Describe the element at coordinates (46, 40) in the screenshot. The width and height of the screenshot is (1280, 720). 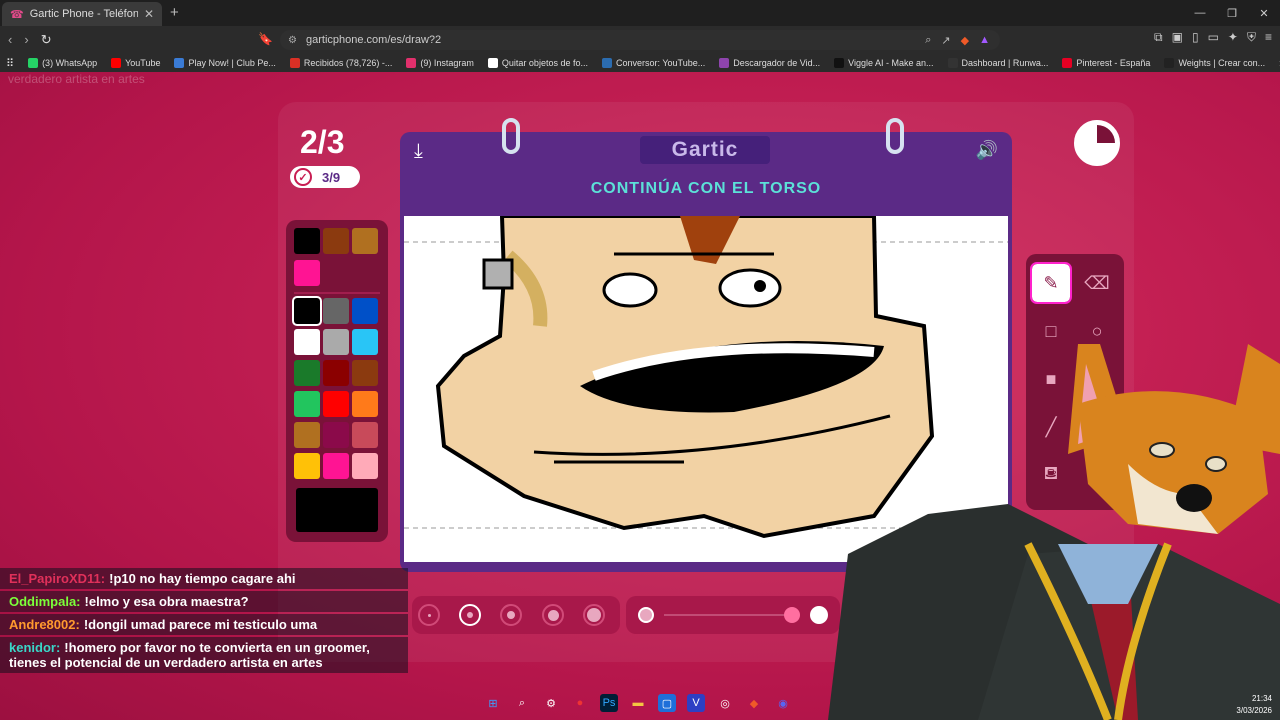
I see `reload-icon: ↻` at that location.